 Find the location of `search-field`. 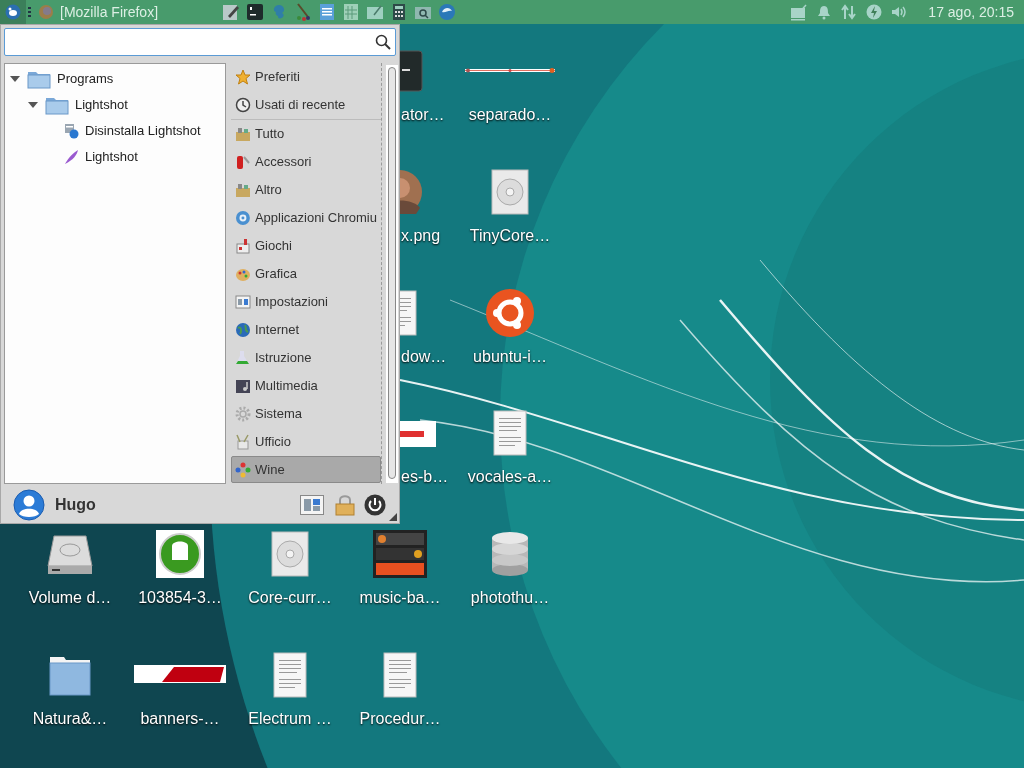

search-field is located at coordinates (200, 42).